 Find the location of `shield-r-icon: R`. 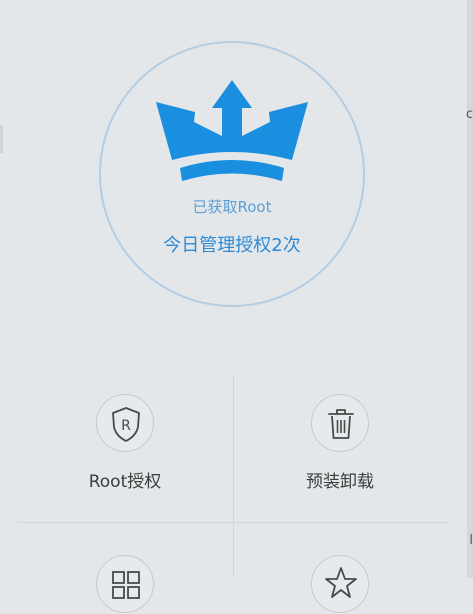

shield-r-icon: R is located at coordinates (125, 423).